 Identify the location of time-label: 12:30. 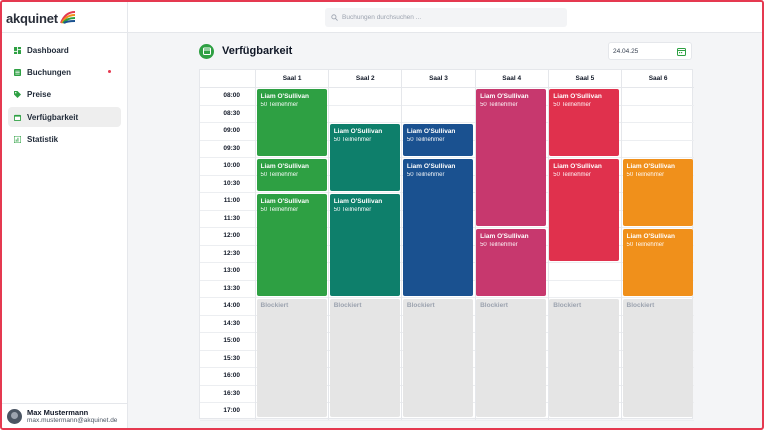
(231, 253).